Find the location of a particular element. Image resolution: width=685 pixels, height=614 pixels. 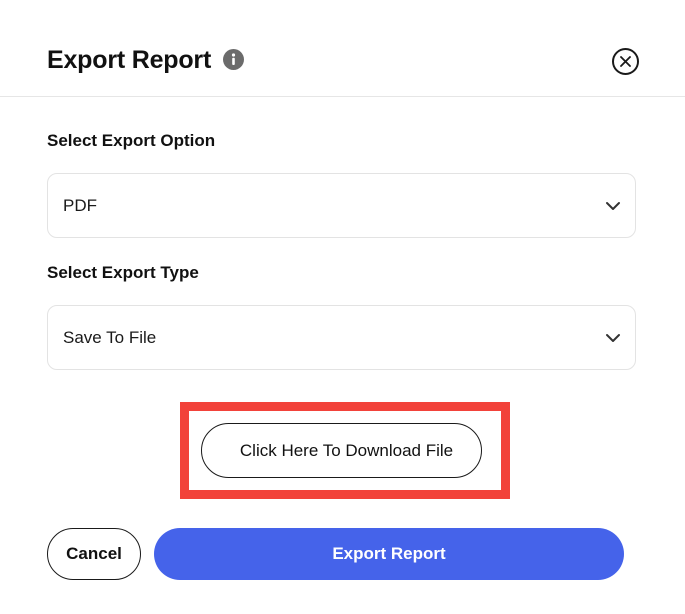

export-type-select: Save To File is located at coordinates (341, 337).